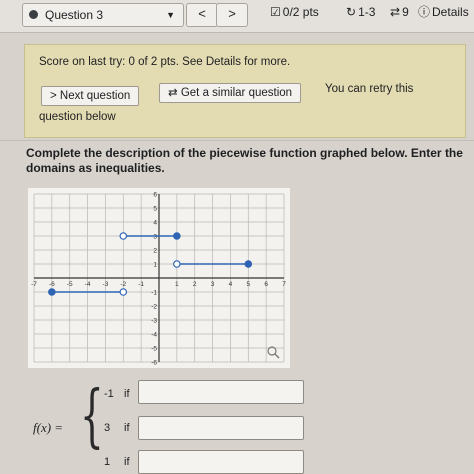 Image resolution: width=474 pixels, height=474 pixels. I want to click on x-tick-label: 2, so click(195, 284).